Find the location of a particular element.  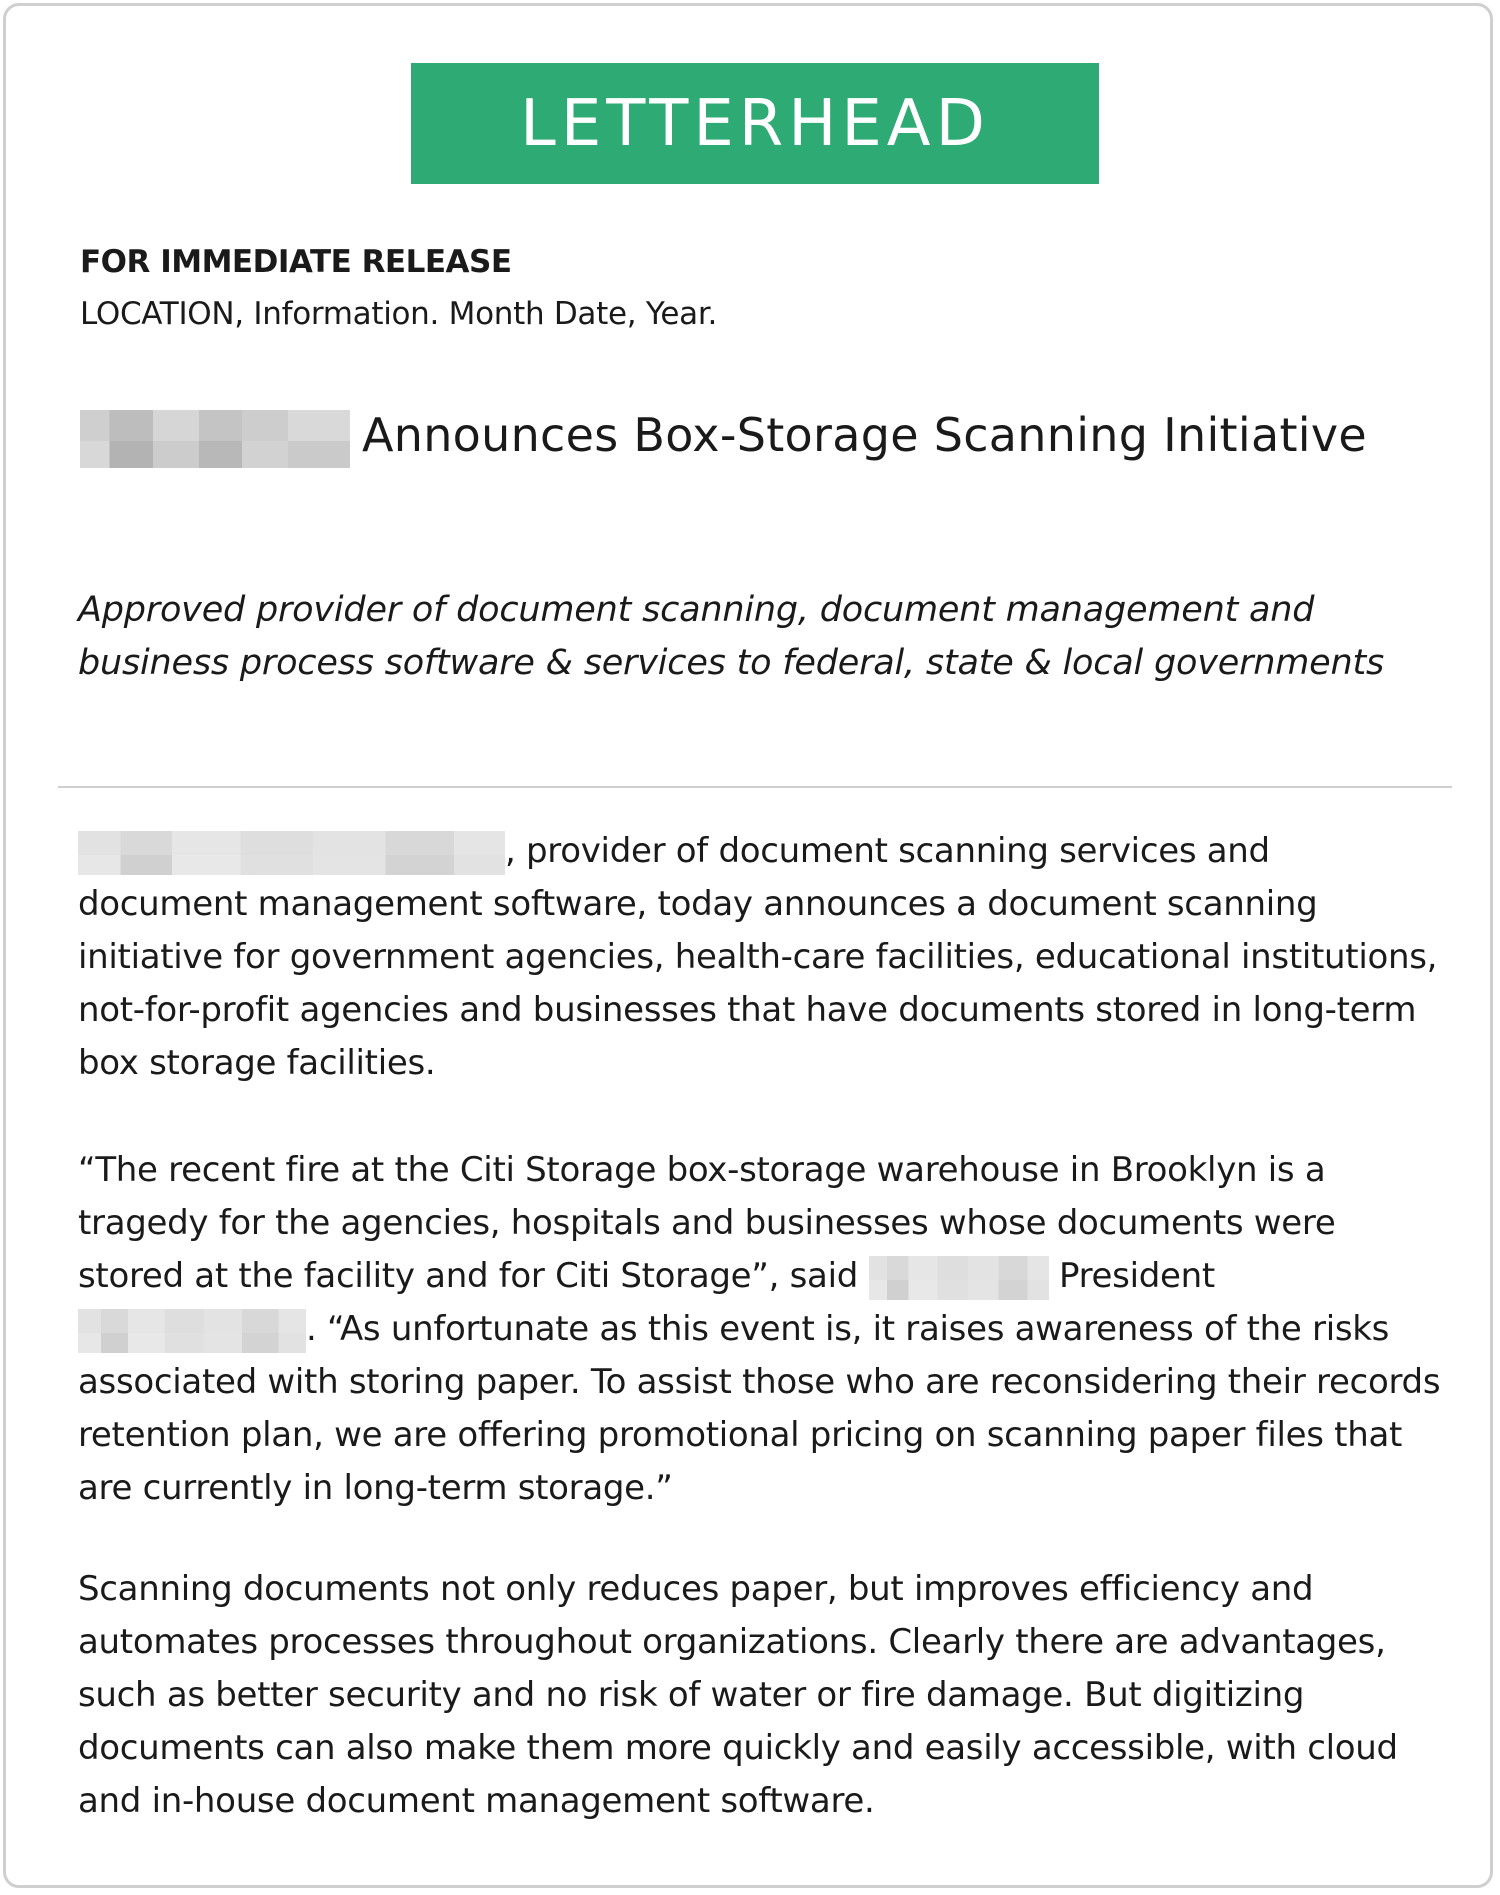

redacted-person-name is located at coordinates (192, 1330).